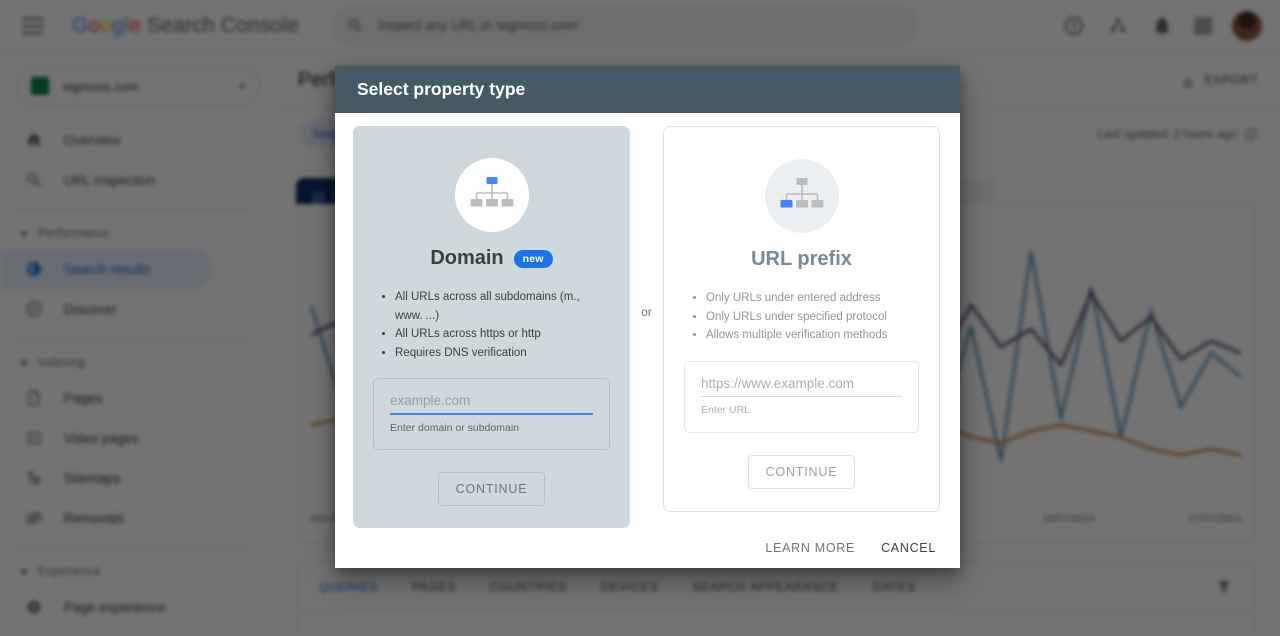 The height and width of the screenshot is (636, 1280). What do you see at coordinates (502, 353) in the screenshot?
I see `bullet-item: Requires DNS verification` at bounding box center [502, 353].